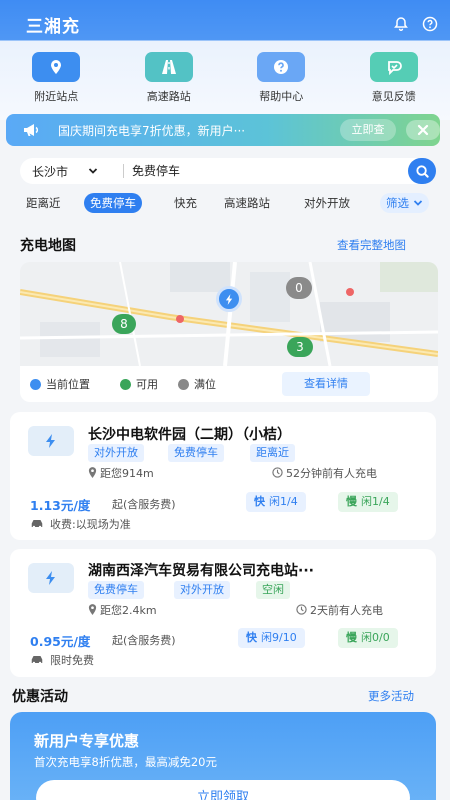 The width and height of the screenshot is (450, 800). Describe the element at coordinates (422, 171) in the screenshot. I see `search-icon` at that location.